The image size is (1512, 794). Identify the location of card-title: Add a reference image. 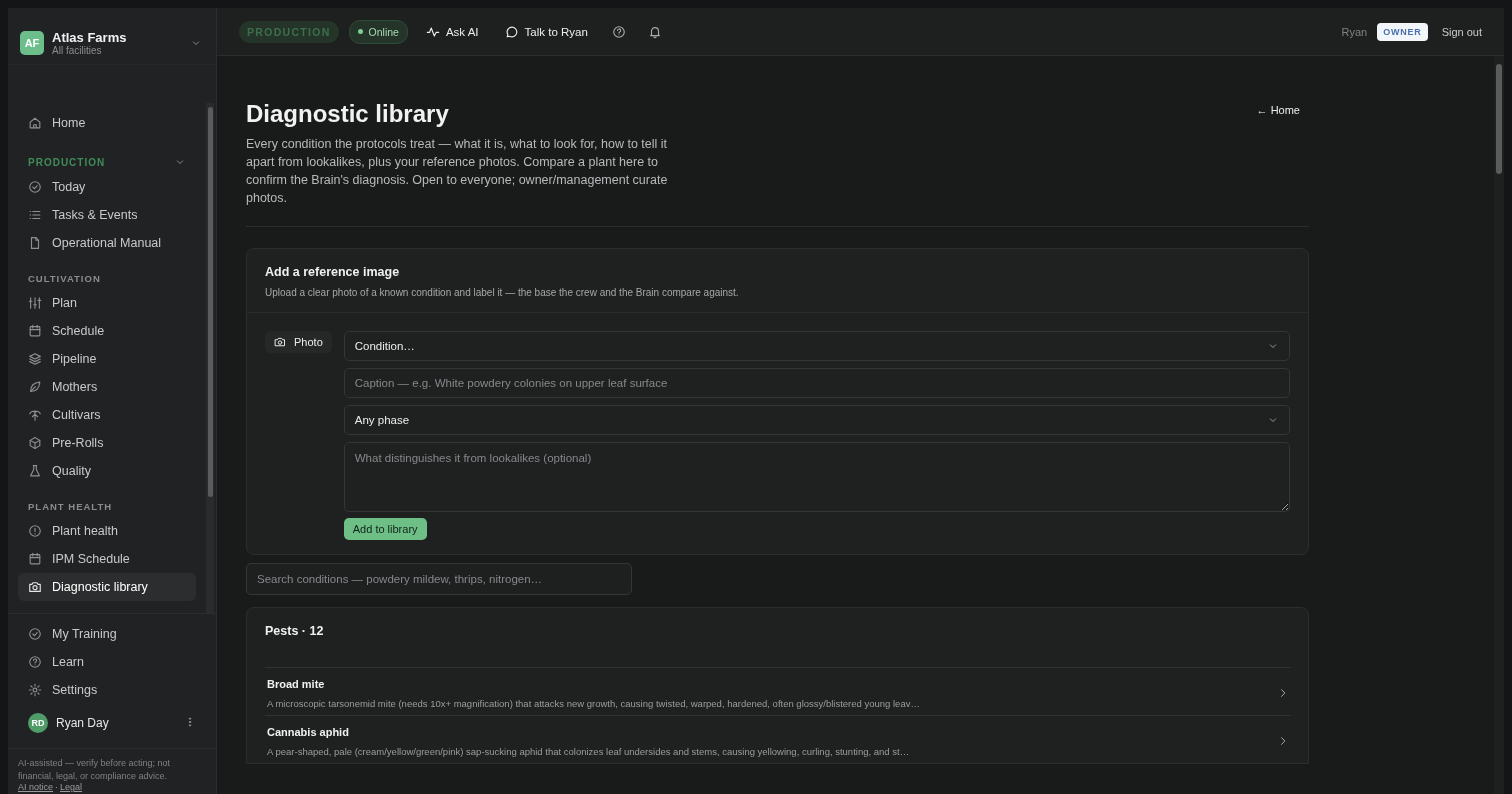
(333, 271).